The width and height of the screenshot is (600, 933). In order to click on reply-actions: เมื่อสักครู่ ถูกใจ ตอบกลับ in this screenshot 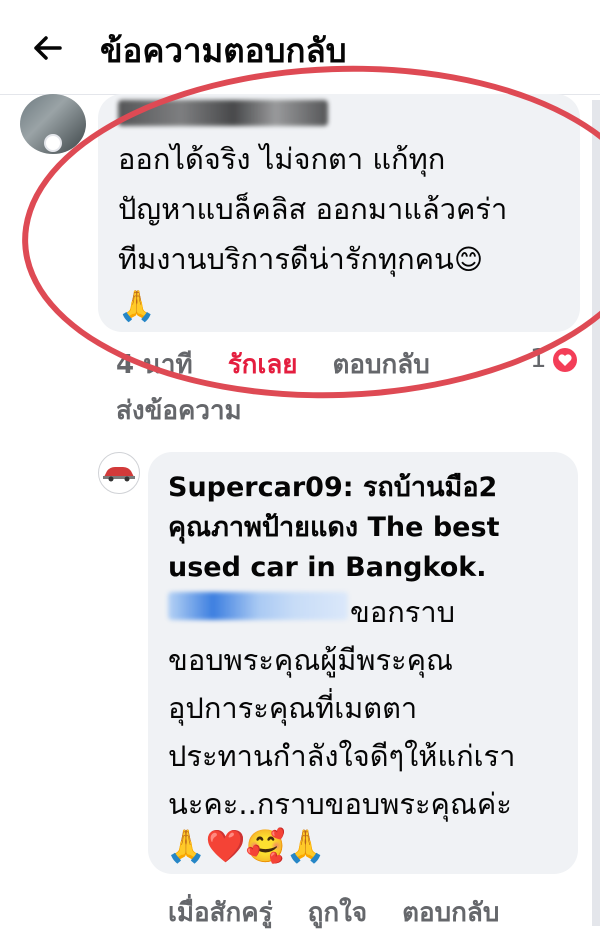, I will do `click(346, 912)`.